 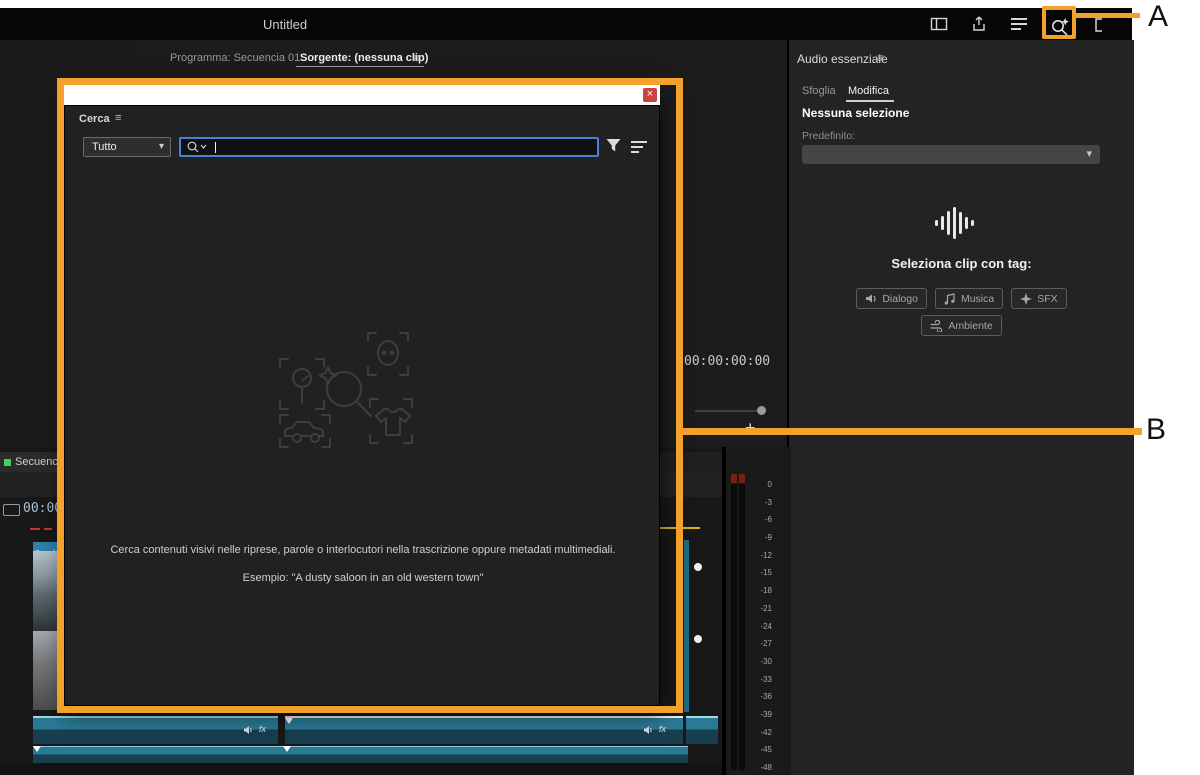 What do you see at coordinates (766, 697) in the screenshot?
I see `meter-scale-label: -36` at bounding box center [766, 697].